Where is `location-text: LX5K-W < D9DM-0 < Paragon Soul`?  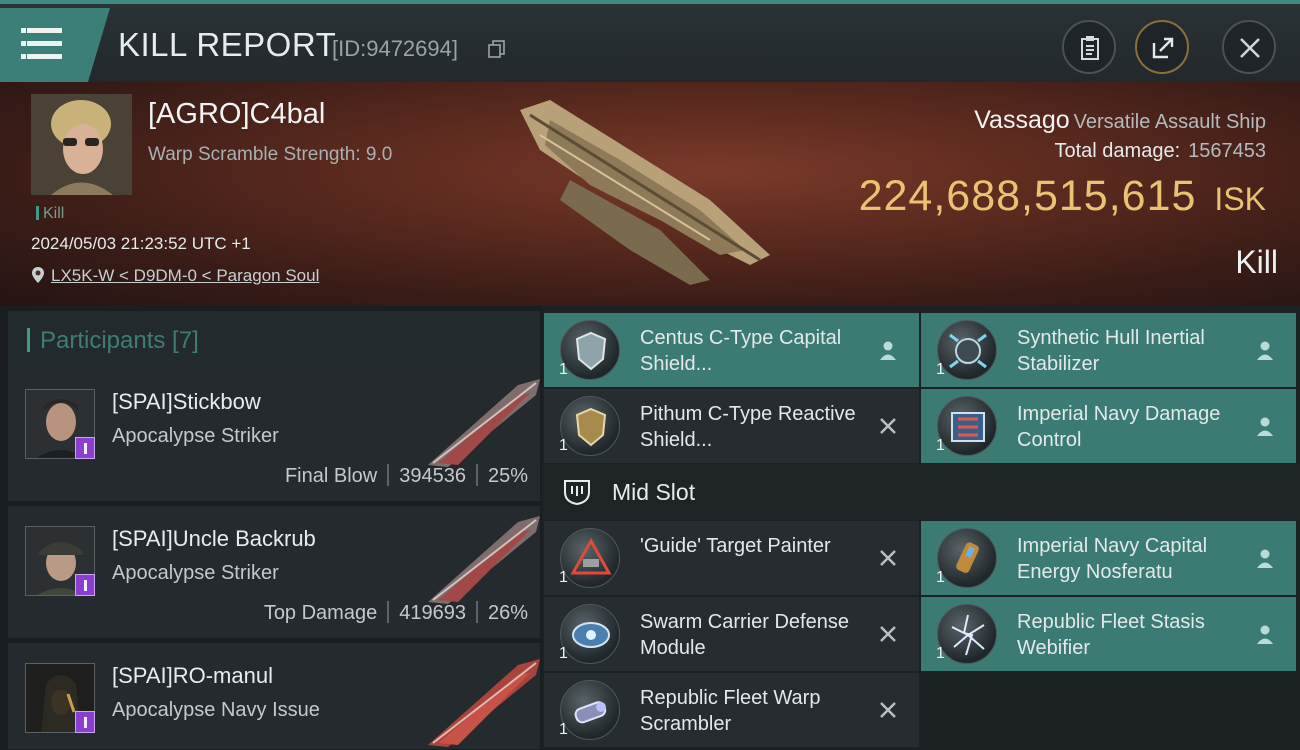 location-text: LX5K-W < D9DM-0 < Paragon Soul is located at coordinates (185, 275).